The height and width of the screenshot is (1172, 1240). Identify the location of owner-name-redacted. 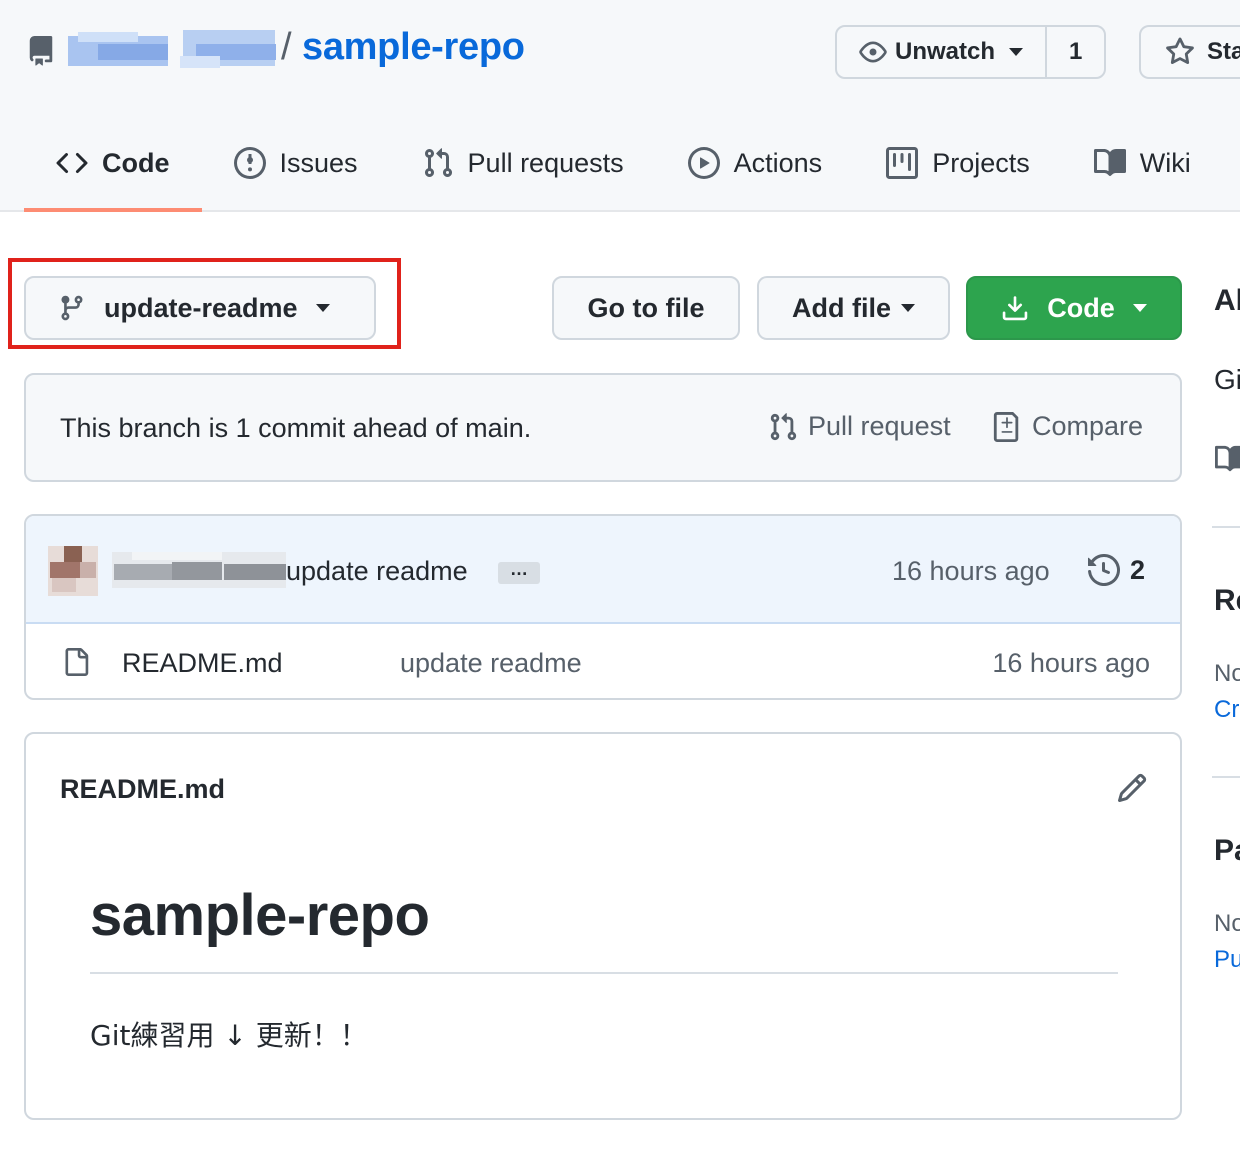
(175, 51).